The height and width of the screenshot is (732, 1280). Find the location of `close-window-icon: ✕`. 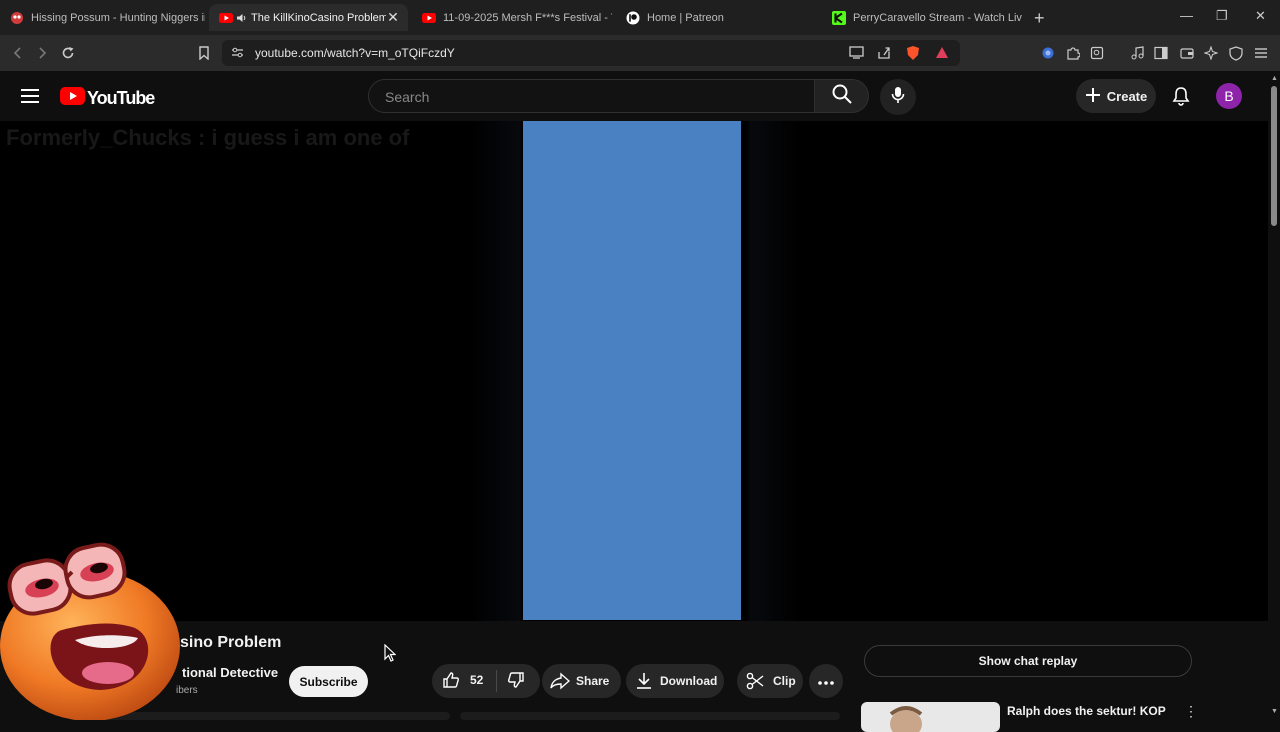

close-window-icon: ✕ is located at coordinates (1260, 16).